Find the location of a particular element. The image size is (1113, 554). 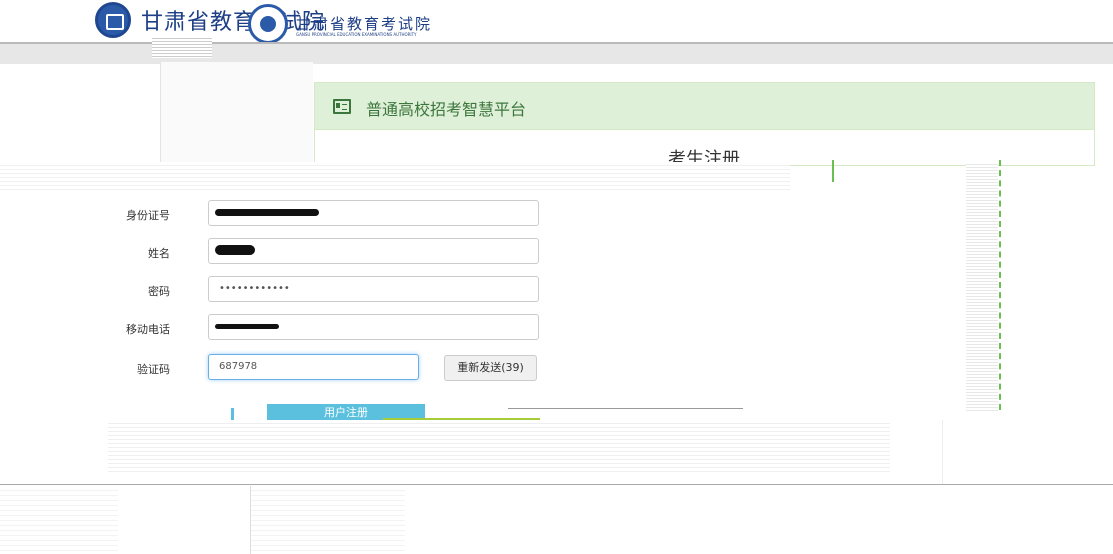

render-artifact-right is located at coordinates (982, 287).